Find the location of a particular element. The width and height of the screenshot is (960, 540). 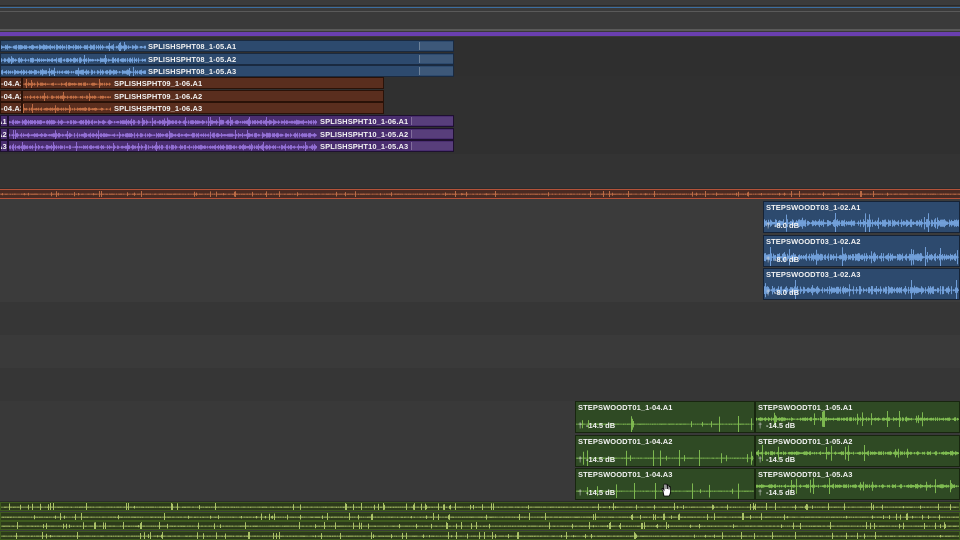

clip-name: A1 is located at coordinates (4, 121).